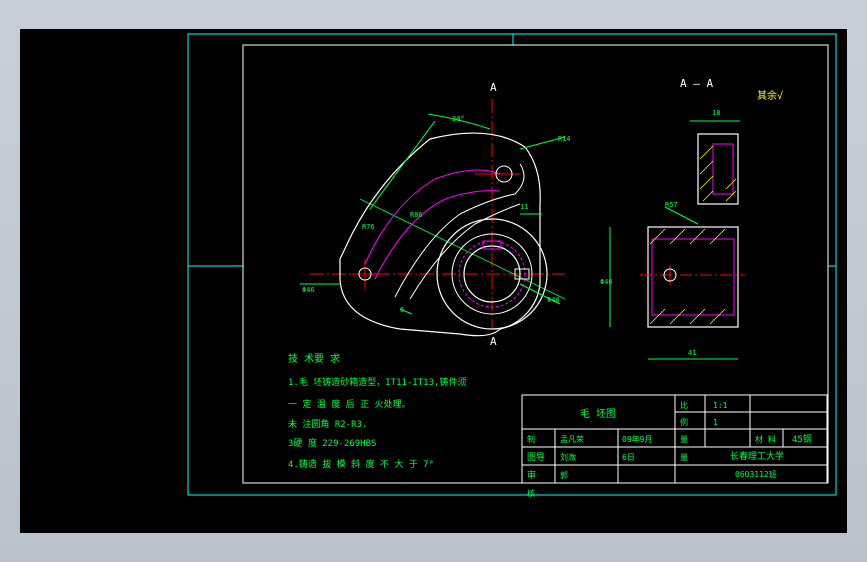  I want to click on section-label-bottom: A, so click(493, 341).